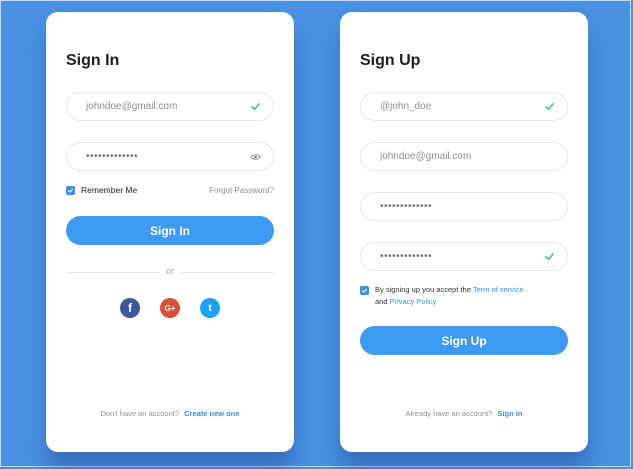 This screenshot has height=469, width=633. I want to click on or-label: or, so click(170, 271).